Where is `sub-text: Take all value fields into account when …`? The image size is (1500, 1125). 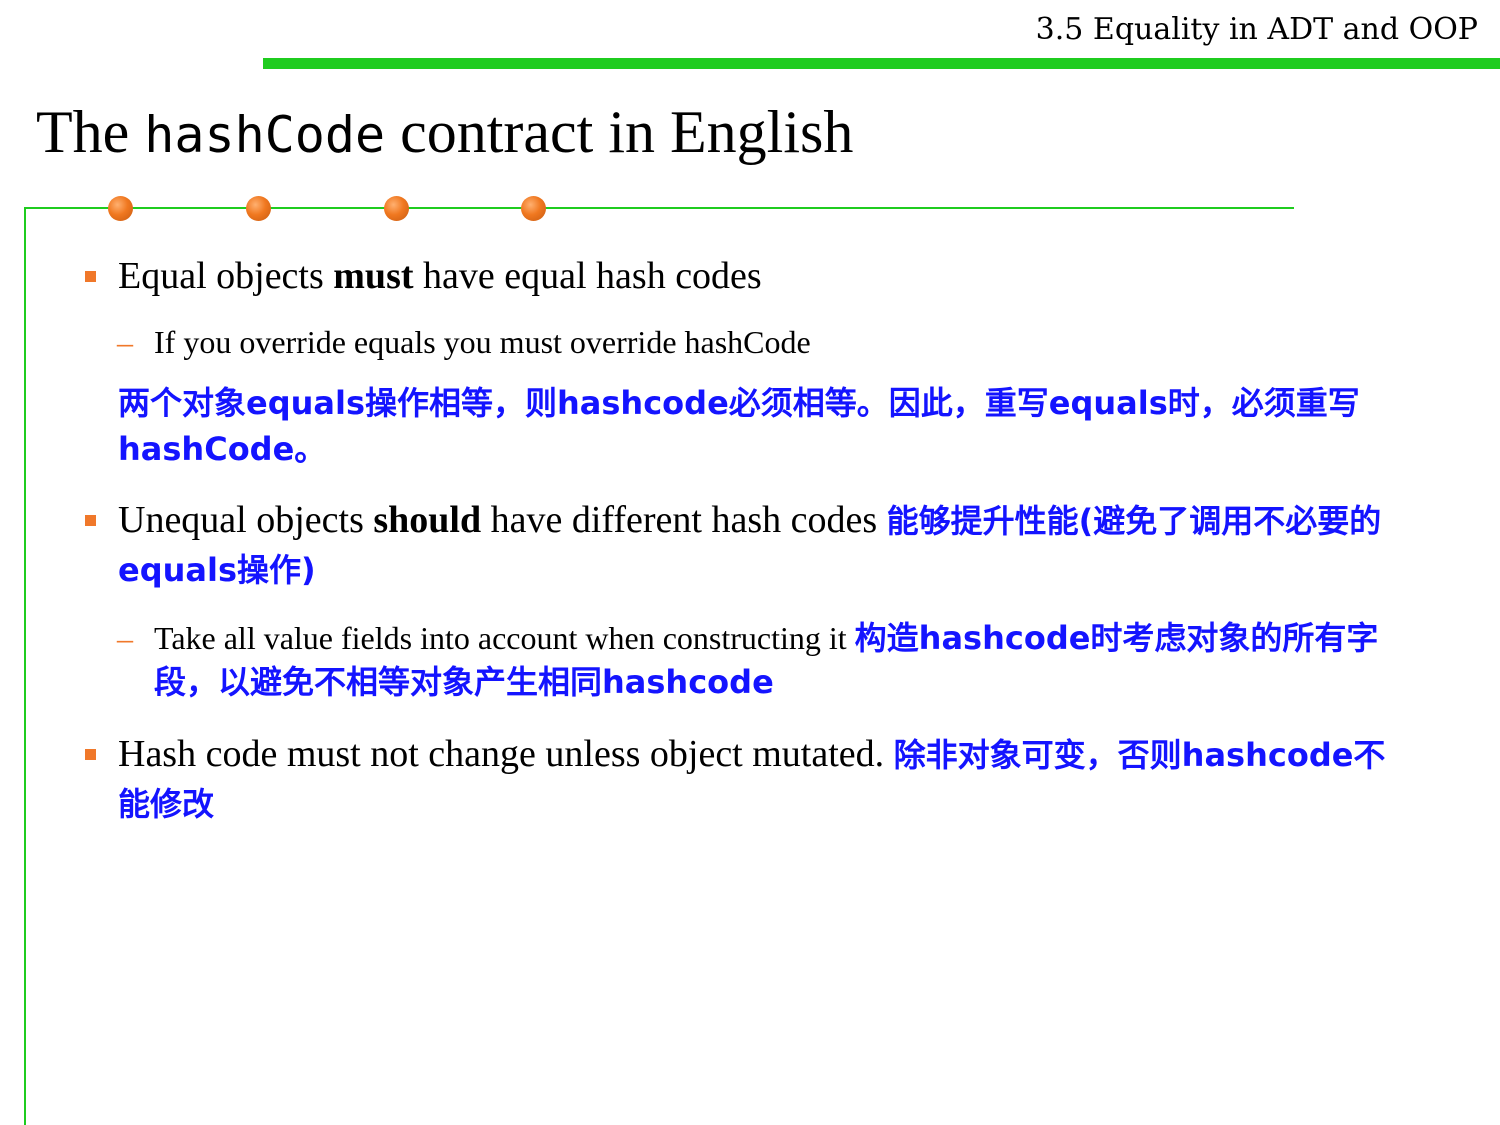
sub-text: Take all value fields into account when … is located at coordinates (504, 638).